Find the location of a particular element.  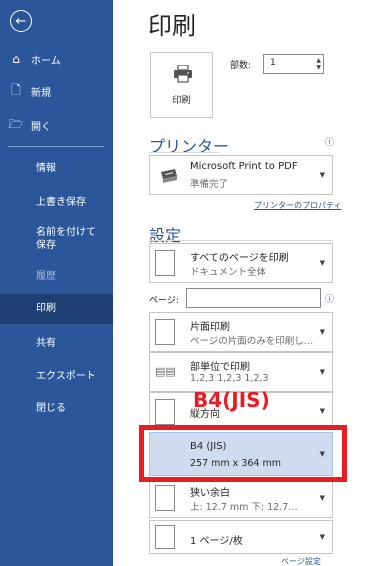

open-folder-icon: 🗁 is located at coordinates (16, 123).